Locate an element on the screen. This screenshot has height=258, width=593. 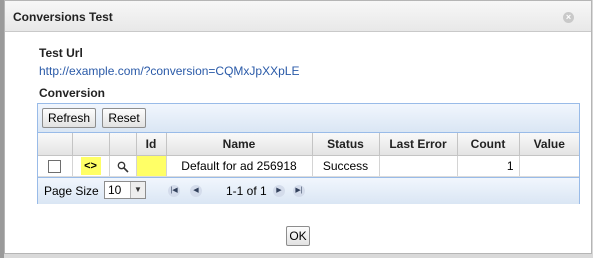
column-header-count: Count is located at coordinates (488, 144).